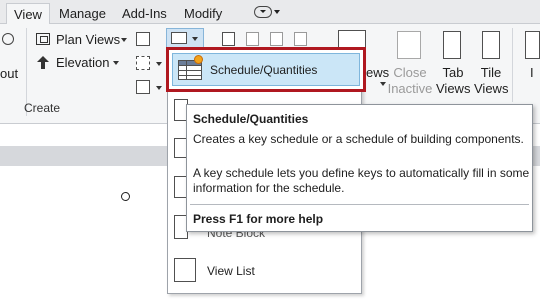 Image resolution: width=540 pixels, height=299 pixels. I want to click on cut-off-tool-label: out, so click(9, 73).